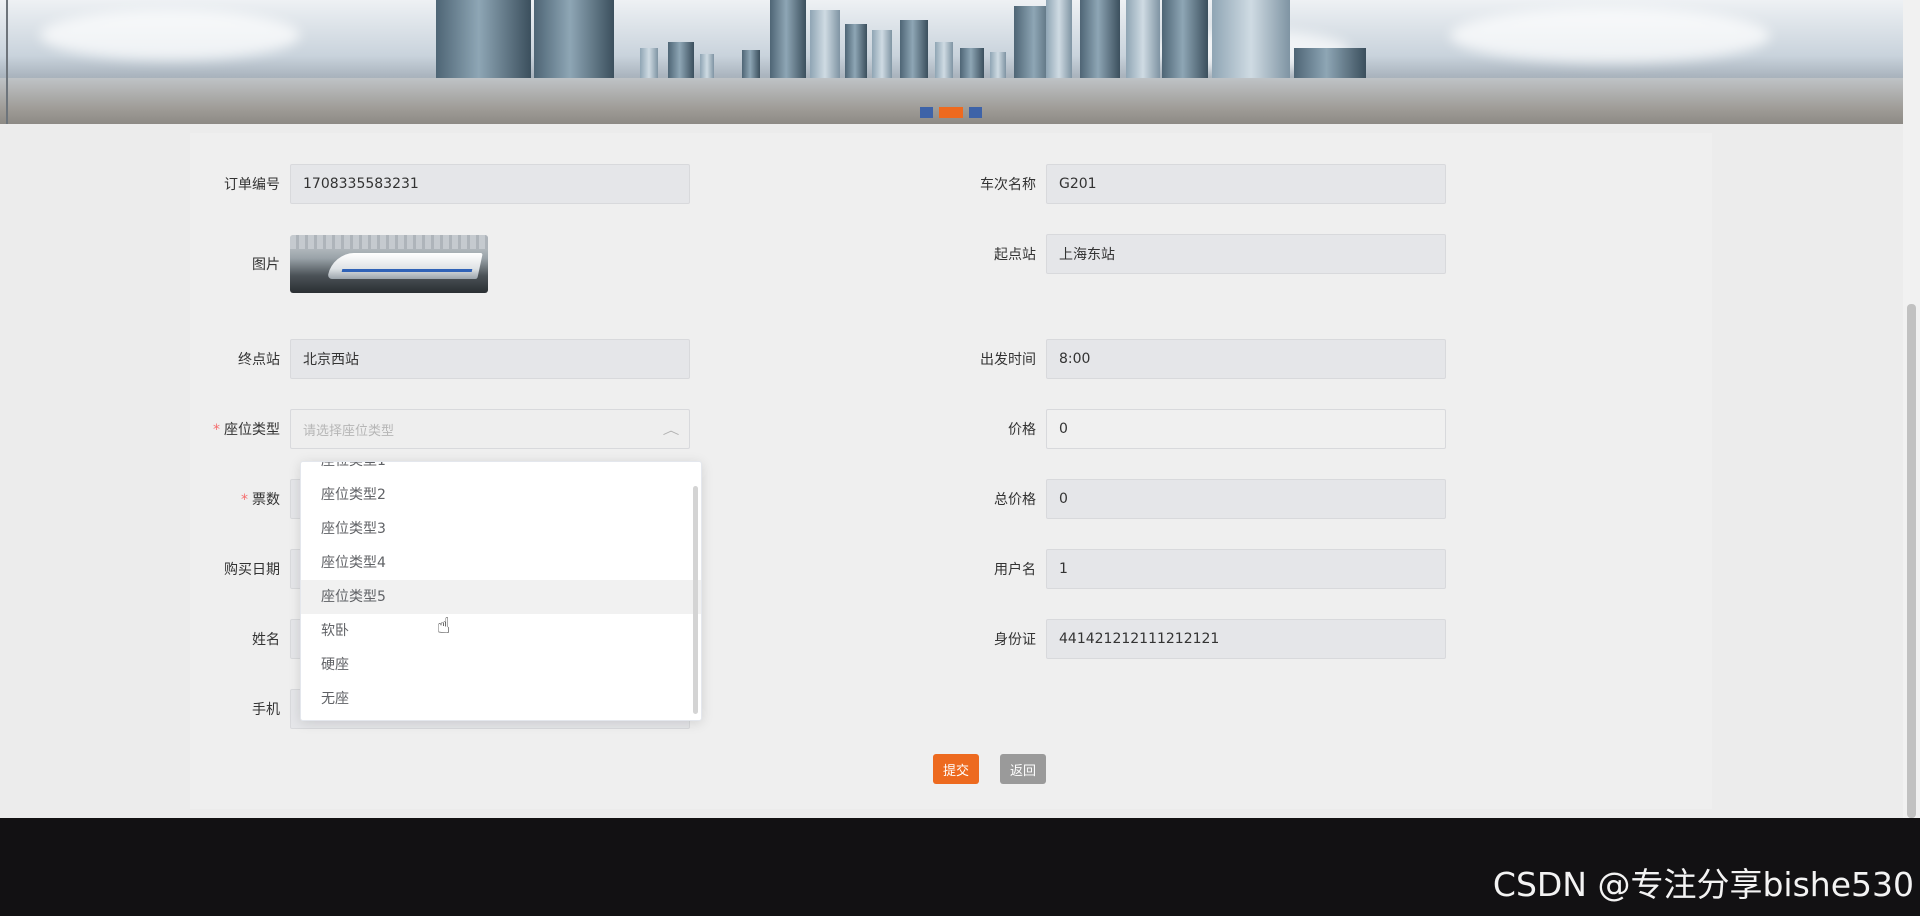 The width and height of the screenshot is (1920, 916). I want to click on back-button: 返回, so click(1023, 769).